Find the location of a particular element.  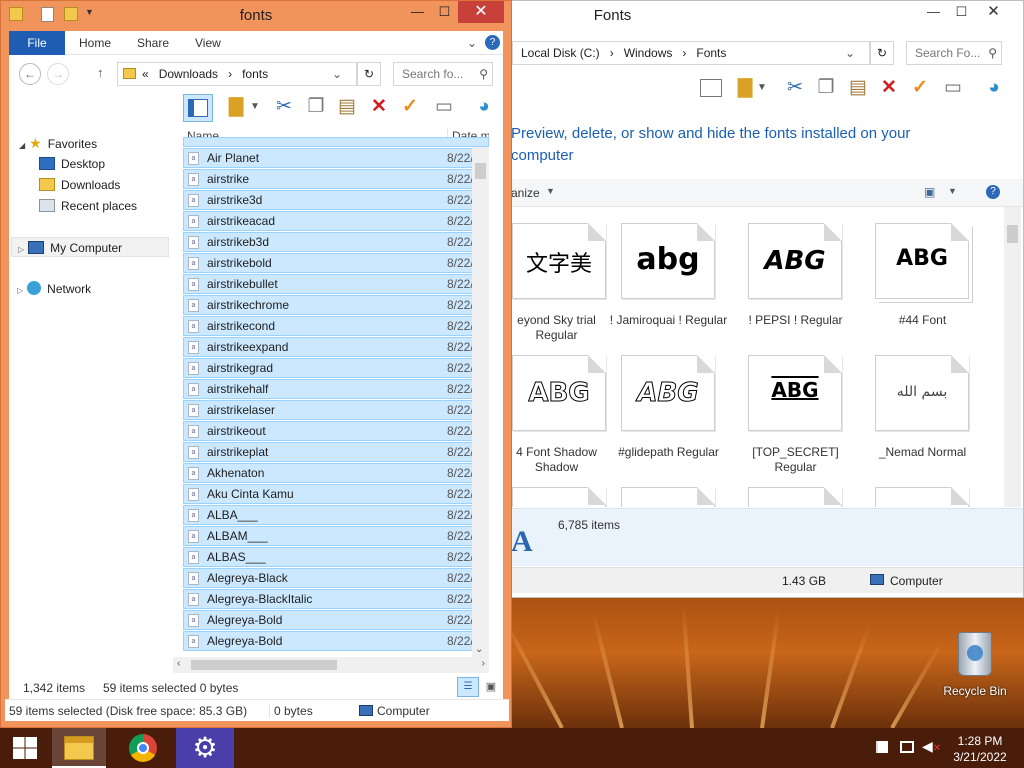

table-row: a airstrikelaser 8/22/20 is located at coordinates (336, 410).